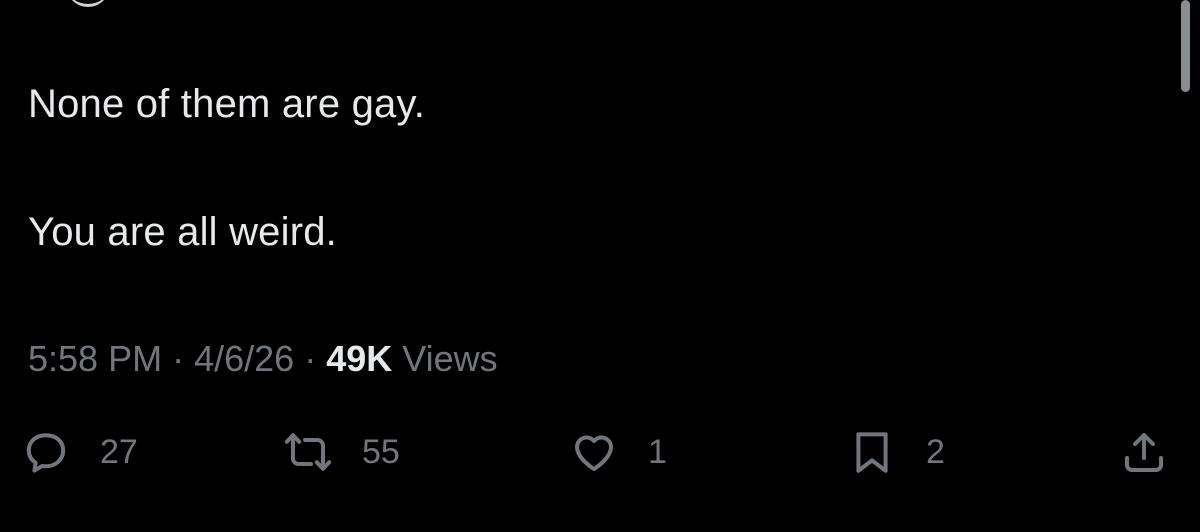 Image resolution: width=1200 pixels, height=532 pixels. What do you see at coordinates (88, 3) in the screenshot?
I see `avatar` at bounding box center [88, 3].